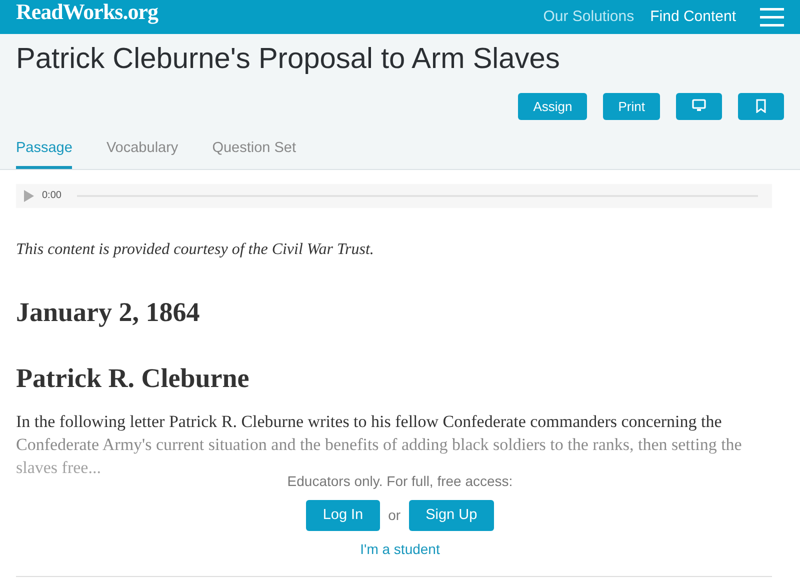  What do you see at coordinates (553, 106) in the screenshot?
I see `action-button: Assign` at bounding box center [553, 106].